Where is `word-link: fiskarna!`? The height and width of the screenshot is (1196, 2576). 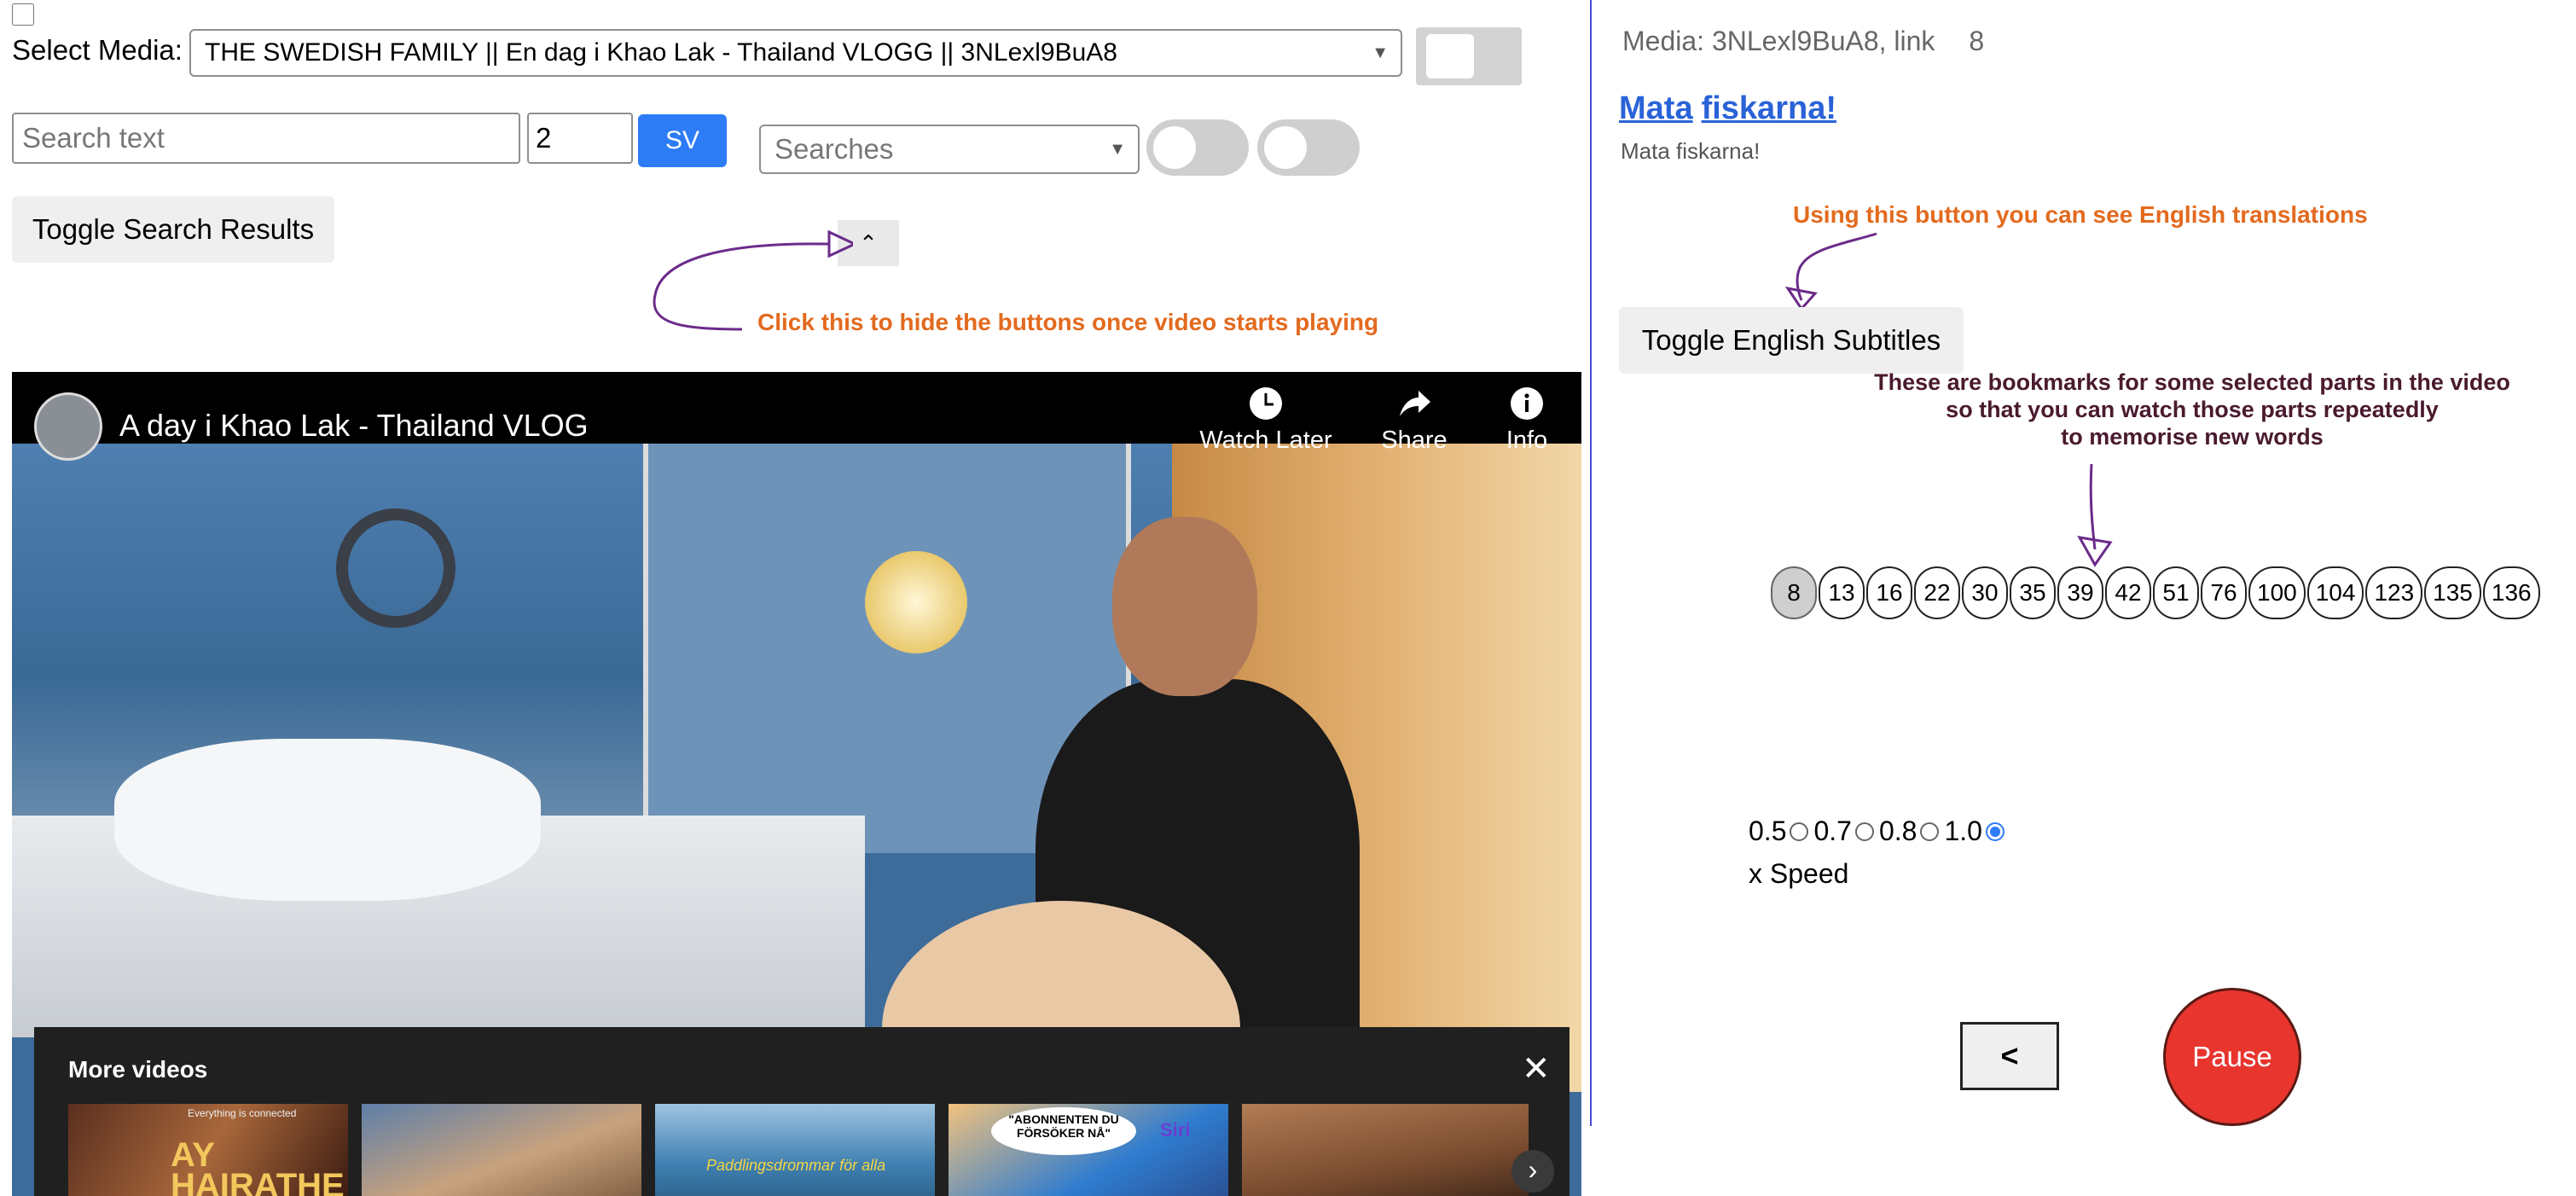 word-link: fiskarna! is located at coordinates (1769, 108).